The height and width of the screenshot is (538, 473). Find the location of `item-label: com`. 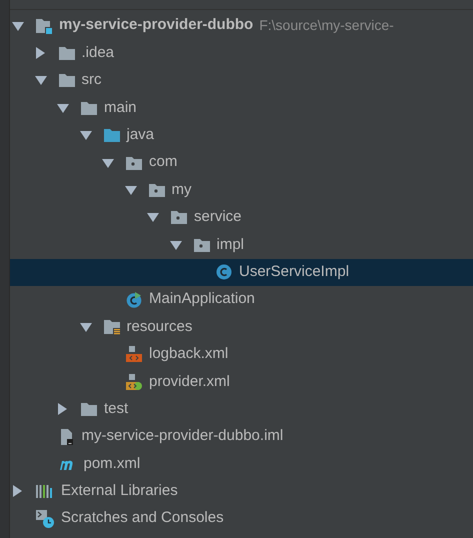

item-label: com is located at coordinates (163, 162).